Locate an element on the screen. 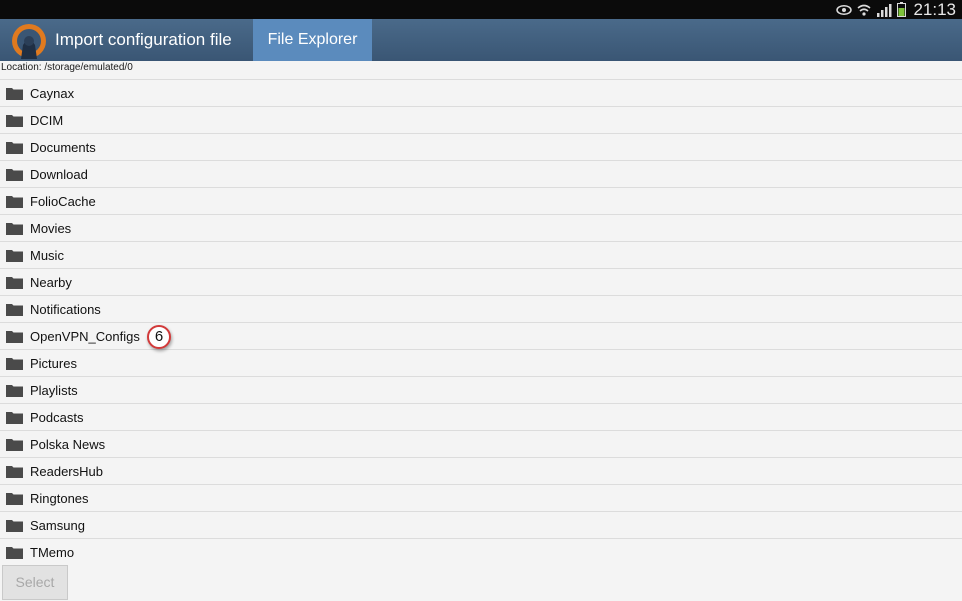 This screenshot has height=601, width=962. folder-name: Documents is located at coordinates (63, 147).